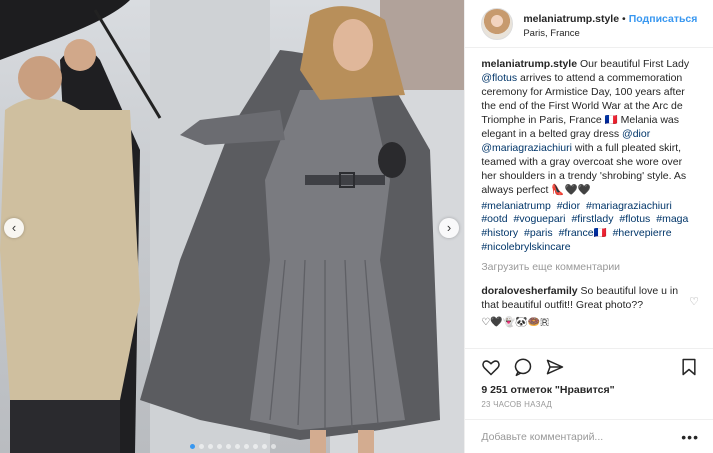 Image resolution: width=713 pixels, height=453 pixels. Describe the element at coordinates (636, 134) in the screenshot. I see `mention-dior: @dior` at that location.